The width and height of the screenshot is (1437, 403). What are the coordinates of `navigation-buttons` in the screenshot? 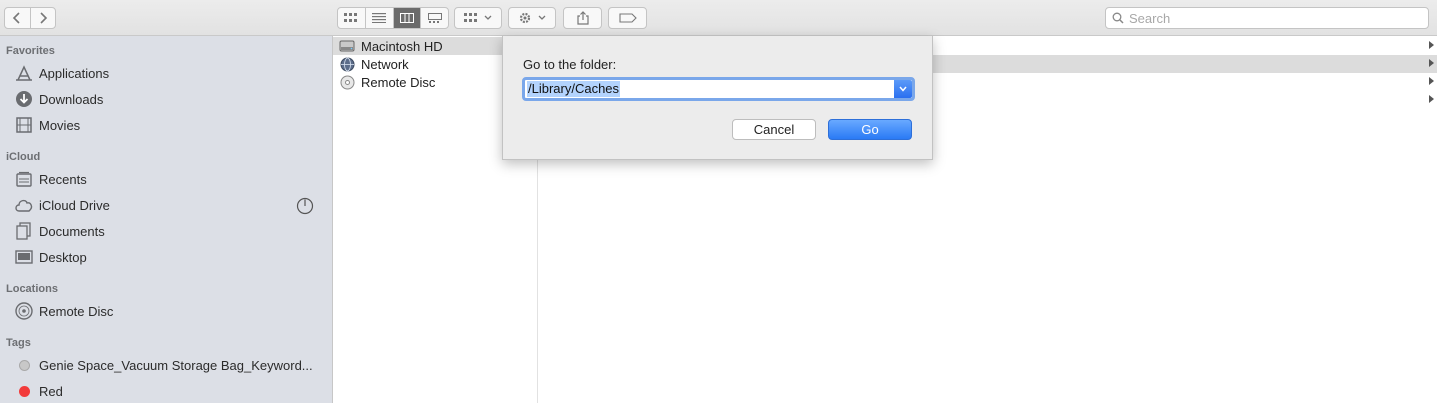 It's located at (30, 18).